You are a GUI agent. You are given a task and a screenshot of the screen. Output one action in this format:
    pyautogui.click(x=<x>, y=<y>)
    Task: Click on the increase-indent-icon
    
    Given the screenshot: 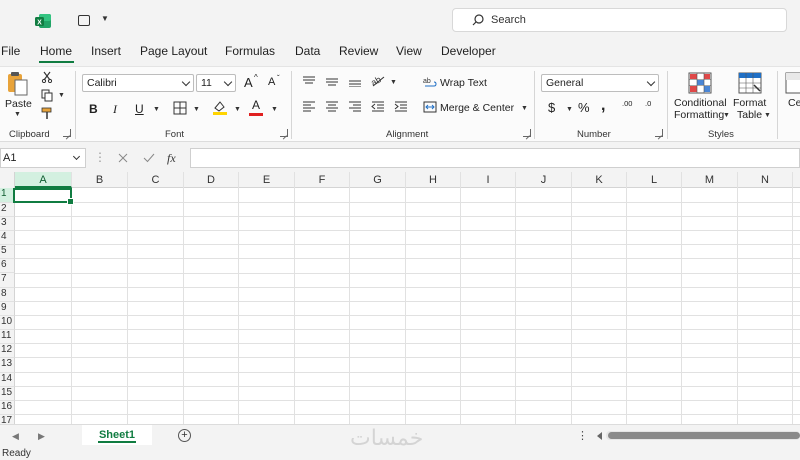 What is the action you would take?
    pyautogui.click(x=401, y=107)
    